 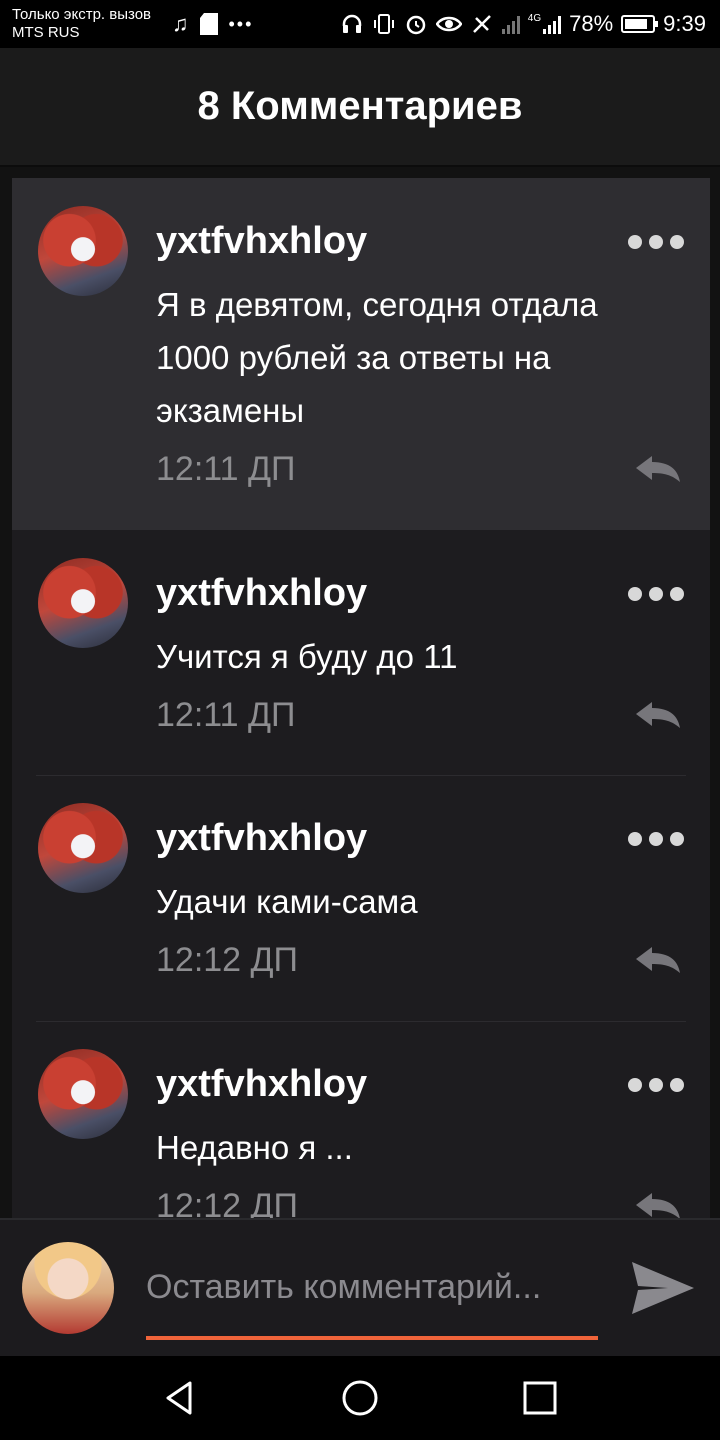 What do you see at coordinates (307, 656) in the screenshot?
I see `comment-text-line: Учится я буду до 11` at bounding box center [307, 656].